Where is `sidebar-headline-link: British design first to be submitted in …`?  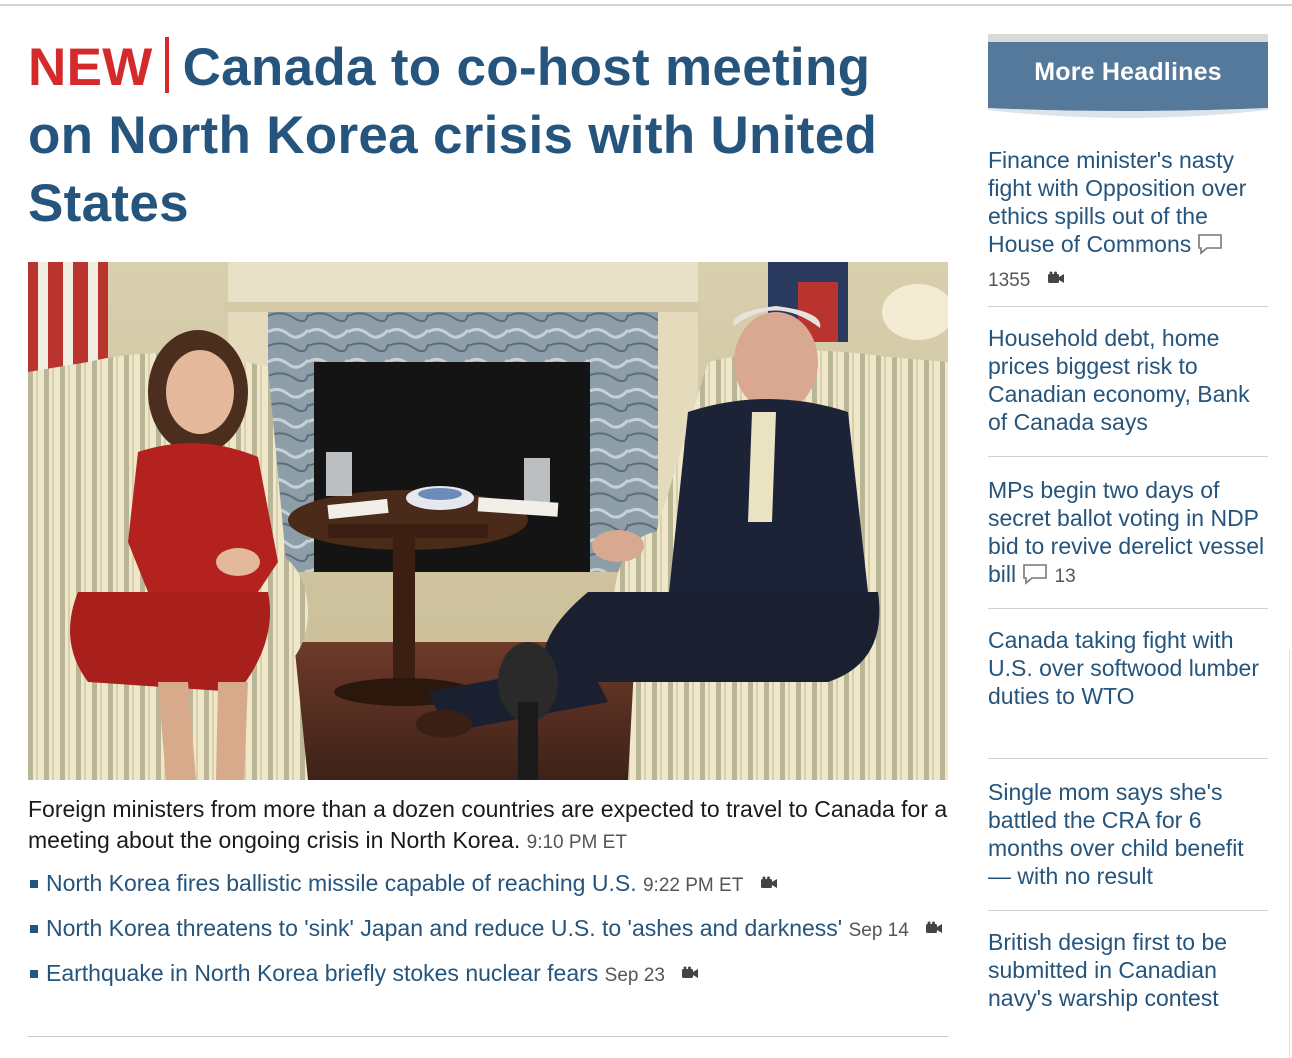 sidebar-headline-link: British design first to be submitted in … is located at coordinates (1107, 970).